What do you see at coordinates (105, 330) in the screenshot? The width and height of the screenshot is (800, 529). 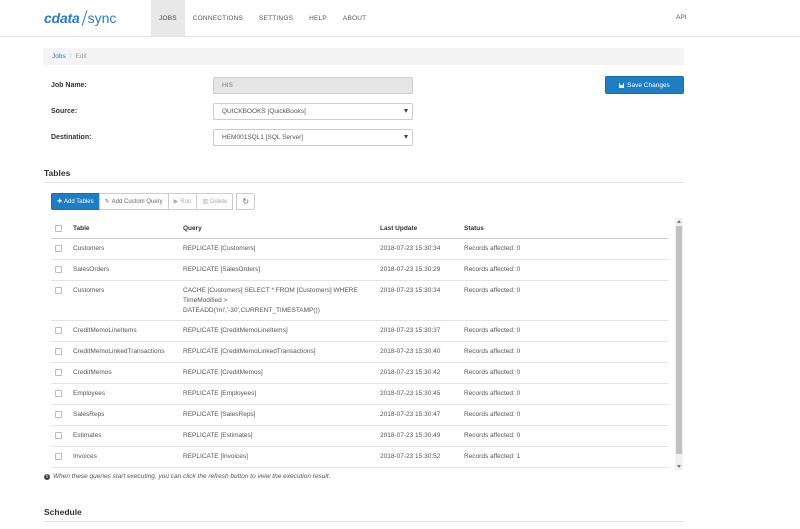 I see `cell-table-name: CreditMemoLineItems` at bounding box center [105, 330].